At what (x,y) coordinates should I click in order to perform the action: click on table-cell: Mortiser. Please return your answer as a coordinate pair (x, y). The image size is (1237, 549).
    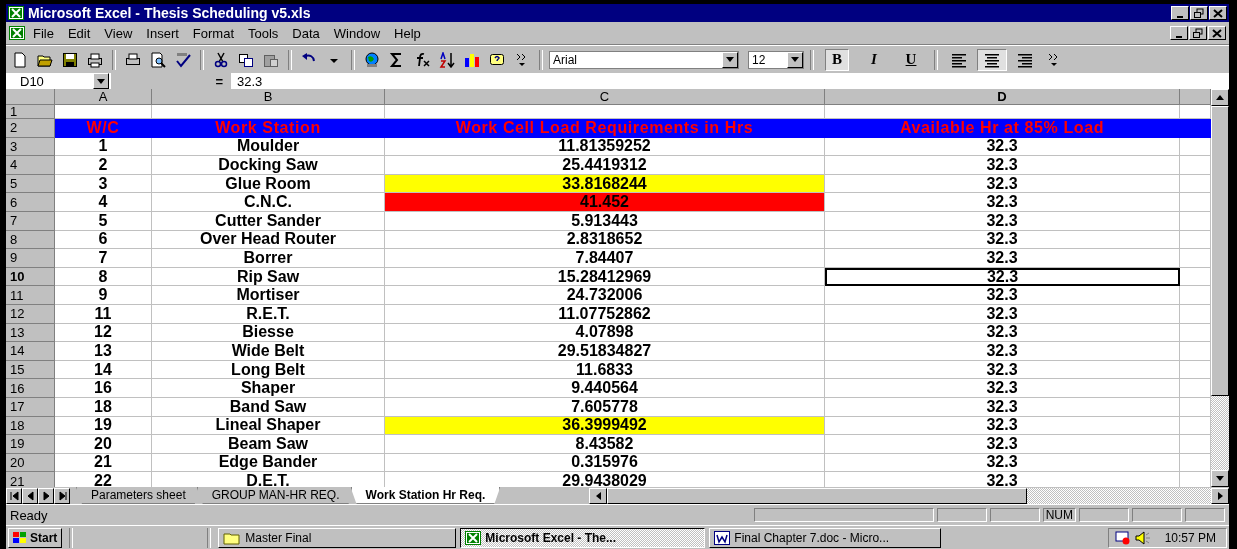
    Looking at the image, I should click on (268, 295).